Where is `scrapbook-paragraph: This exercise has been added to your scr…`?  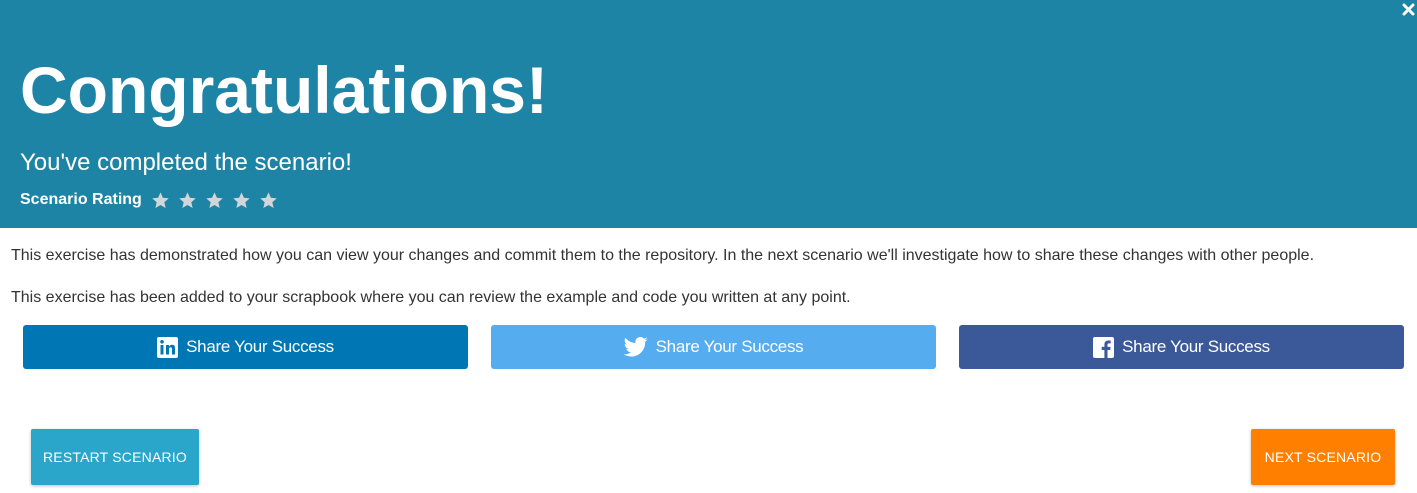
scrapbook-paragraph: This exercise has been added to your scr… is located at coordinates (431, 297).